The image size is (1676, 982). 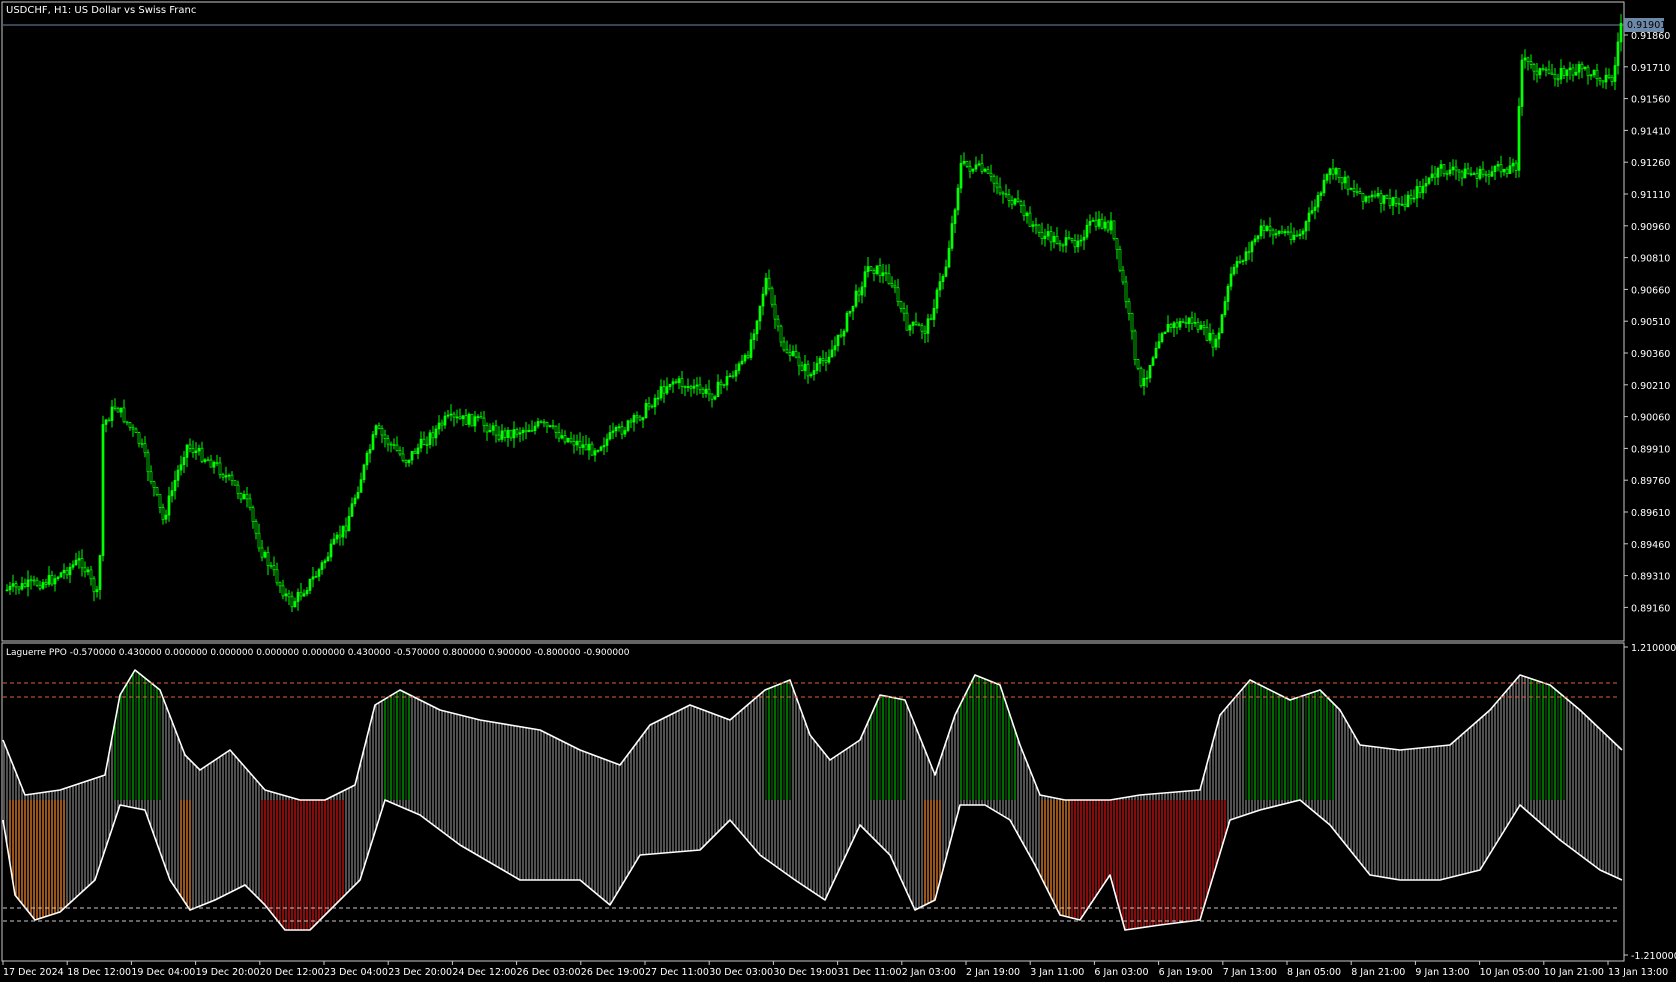 I want to click on time-tick-label: 19 Dec 20:00, so click(x=228, y=972).